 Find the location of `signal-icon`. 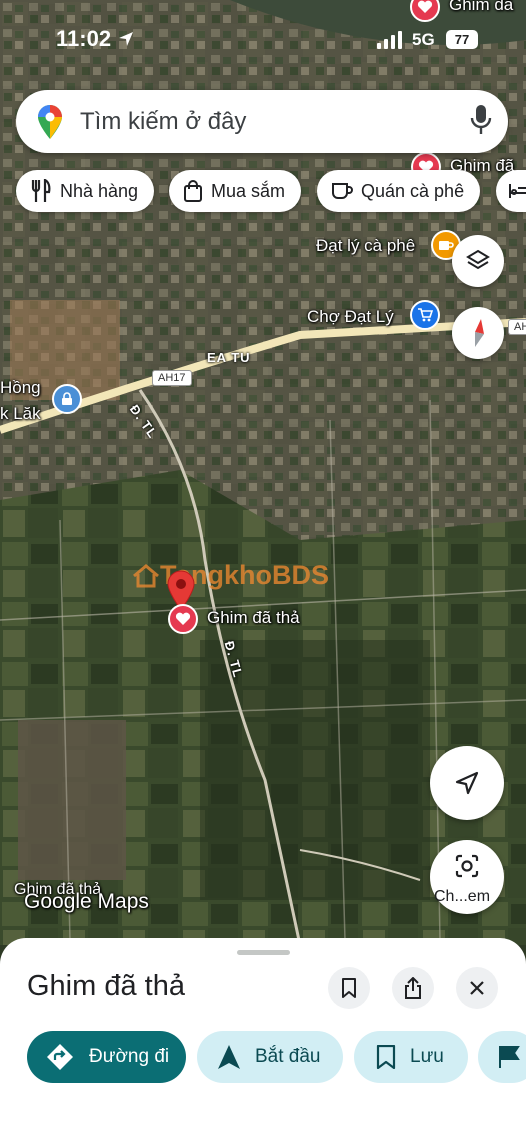

signal-icon is located at coordinates (389, 40).